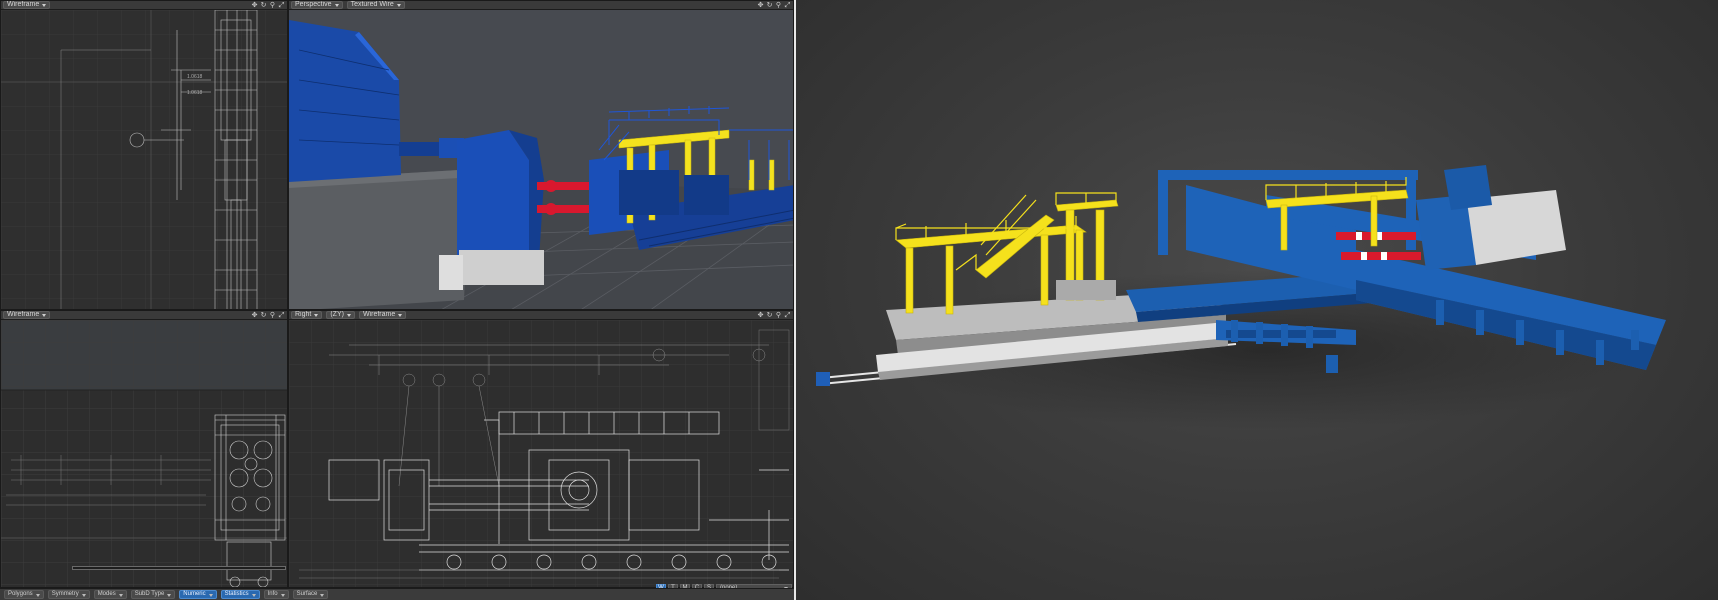  What do you see at coordinates (541, 315) in the screenshot?
I see `viewport-header: Right (ZY) Wireframe` at bounding box center [541, 315].